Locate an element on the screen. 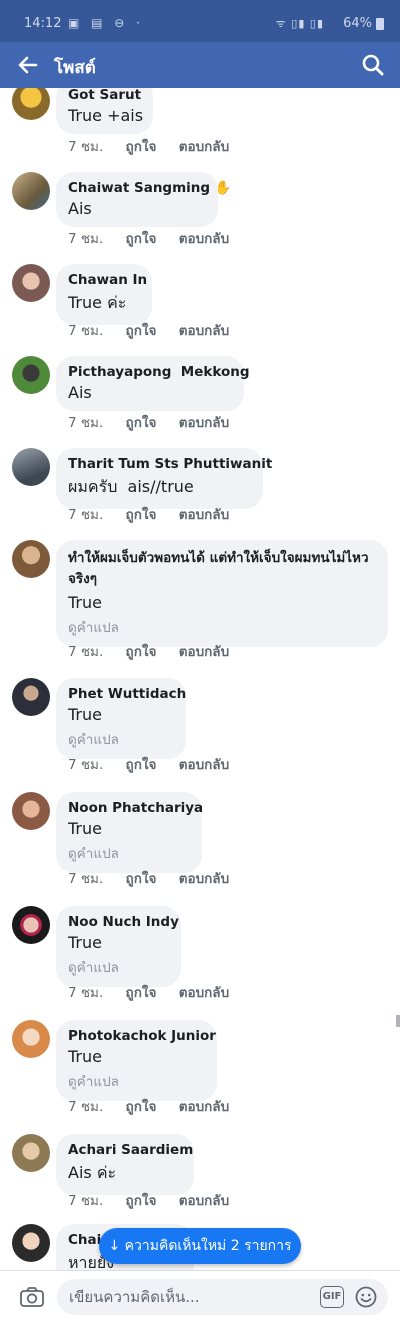 The width and height of the screenshot is (400, 1321). camera-icon is located at coordinates (32, 1297).